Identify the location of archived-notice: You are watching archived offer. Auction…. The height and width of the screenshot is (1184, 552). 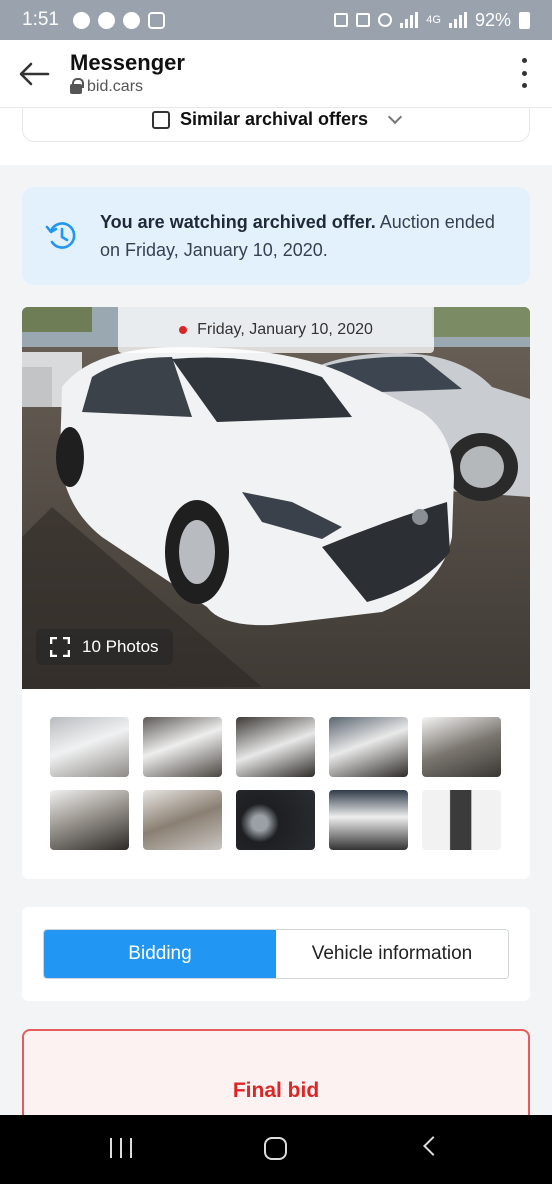
(276, 236).